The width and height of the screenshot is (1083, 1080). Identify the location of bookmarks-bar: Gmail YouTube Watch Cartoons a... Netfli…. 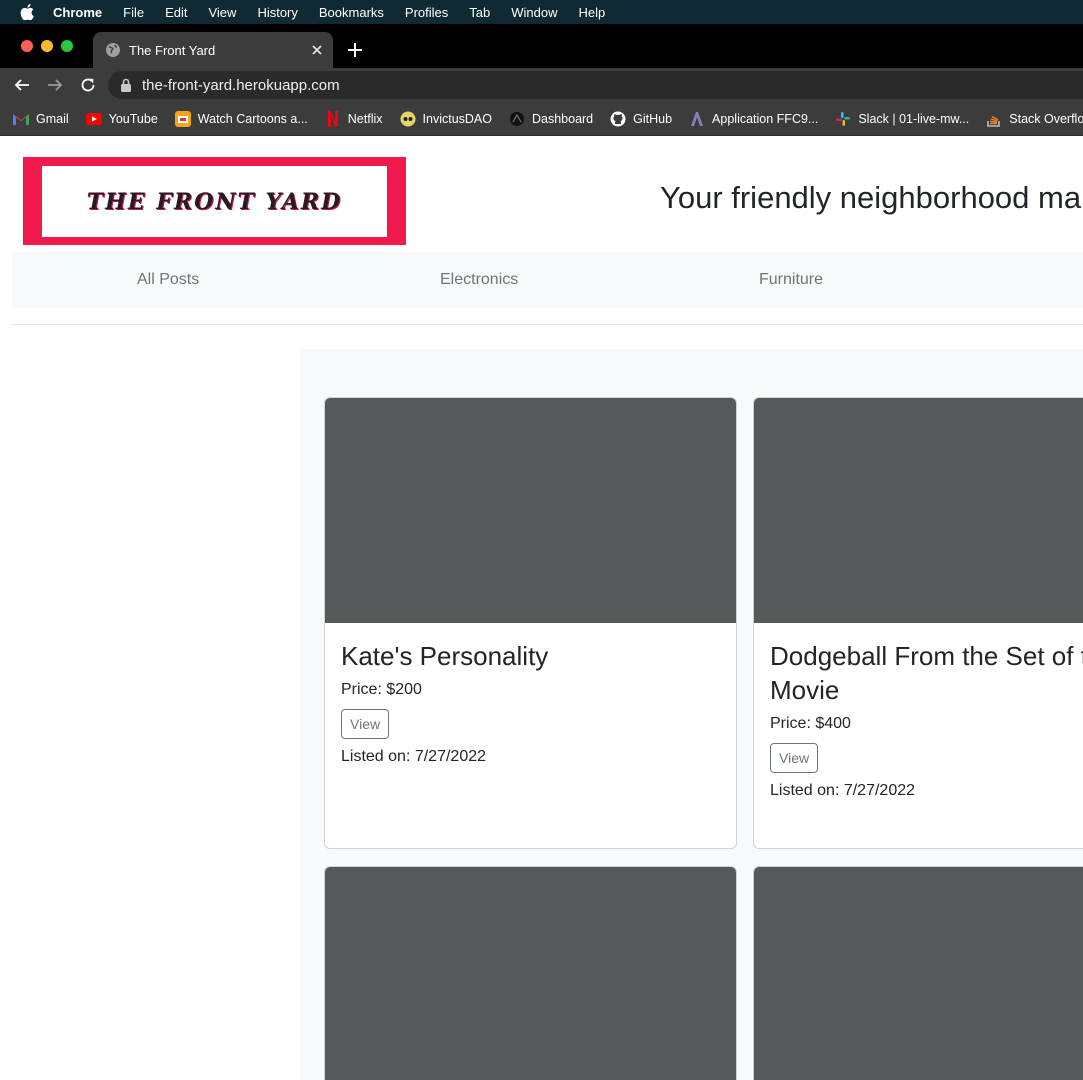
(541, 119).